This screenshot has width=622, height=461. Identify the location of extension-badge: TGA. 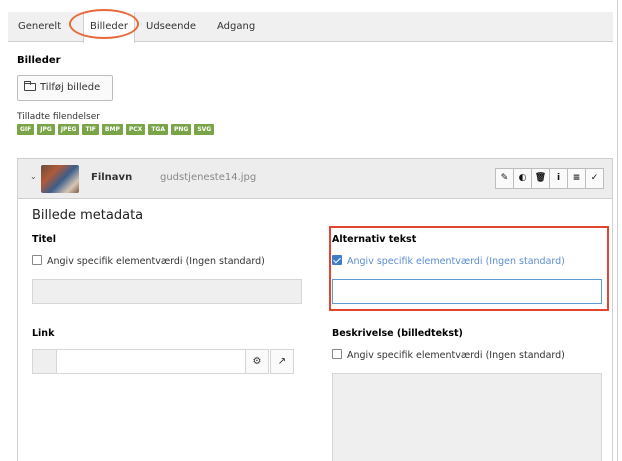
(158, 129).